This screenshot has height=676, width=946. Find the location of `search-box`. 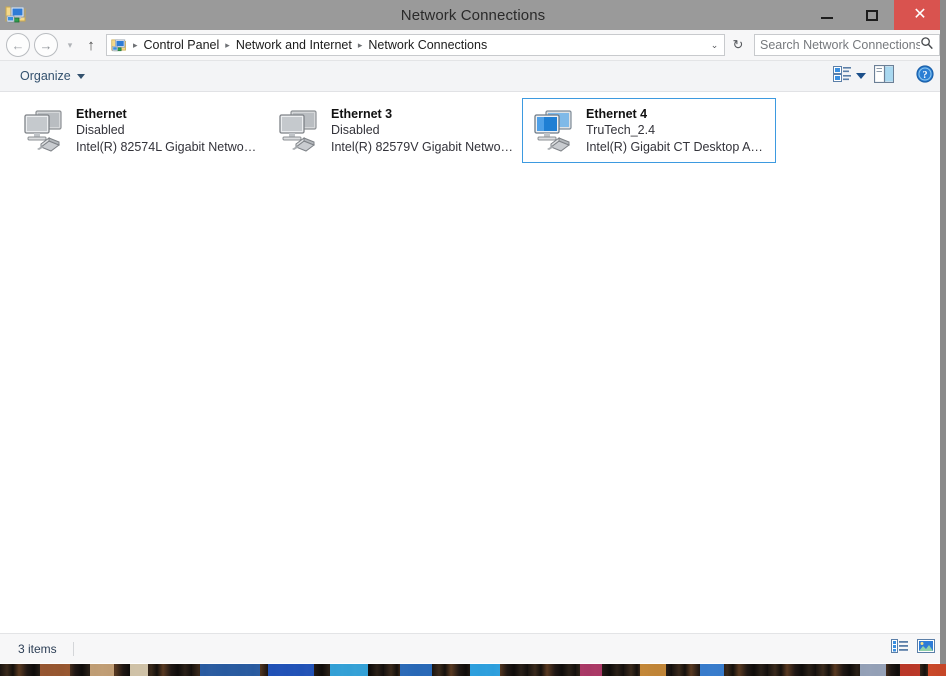

search-box is located at coordinates (847, 45).